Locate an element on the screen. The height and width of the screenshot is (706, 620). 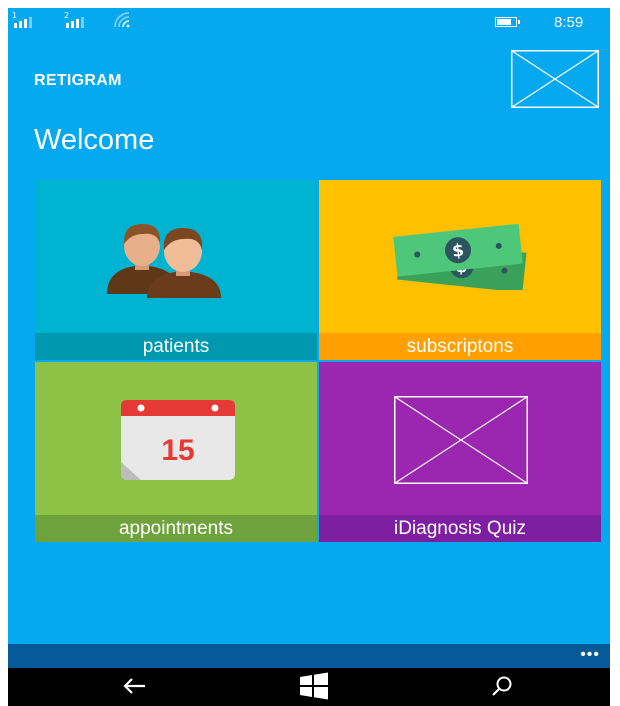
tile-label: subscriptons is located at coordinates (460, 346).